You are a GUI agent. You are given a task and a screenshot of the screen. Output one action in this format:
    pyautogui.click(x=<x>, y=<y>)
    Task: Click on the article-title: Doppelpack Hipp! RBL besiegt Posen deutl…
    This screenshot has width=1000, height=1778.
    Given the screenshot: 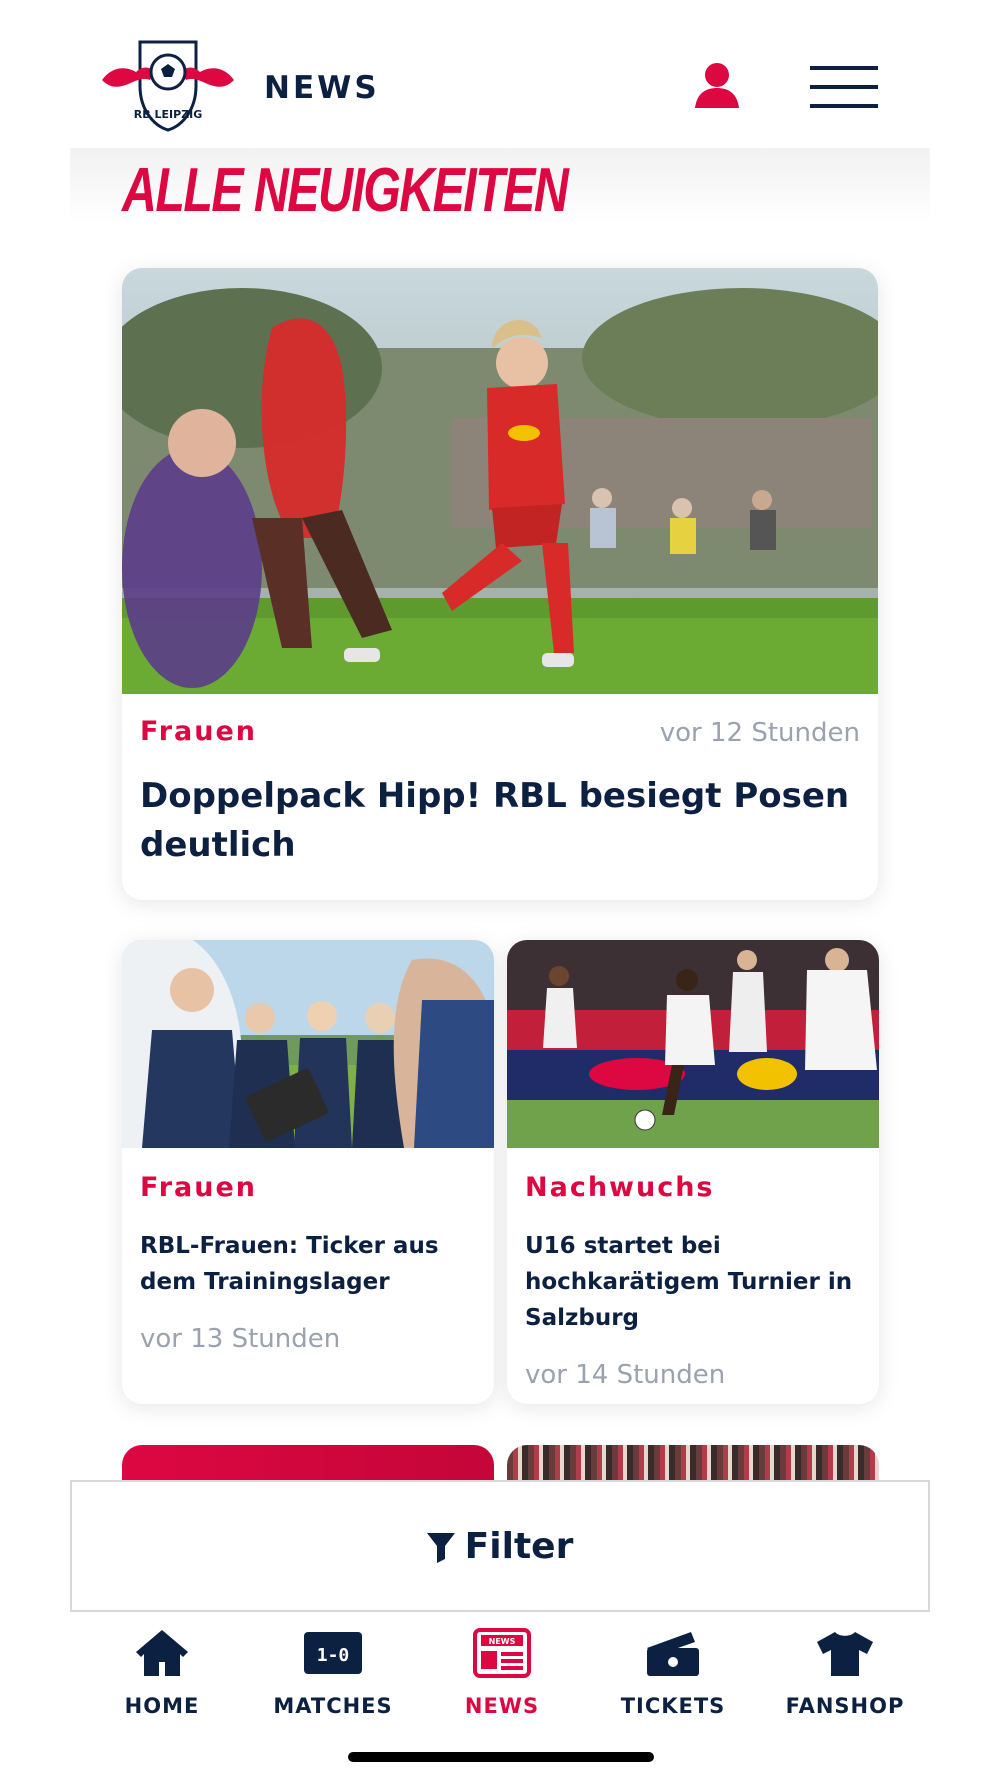 What is the action you would take?
    pyautogui.click(x=495, y=820)
    